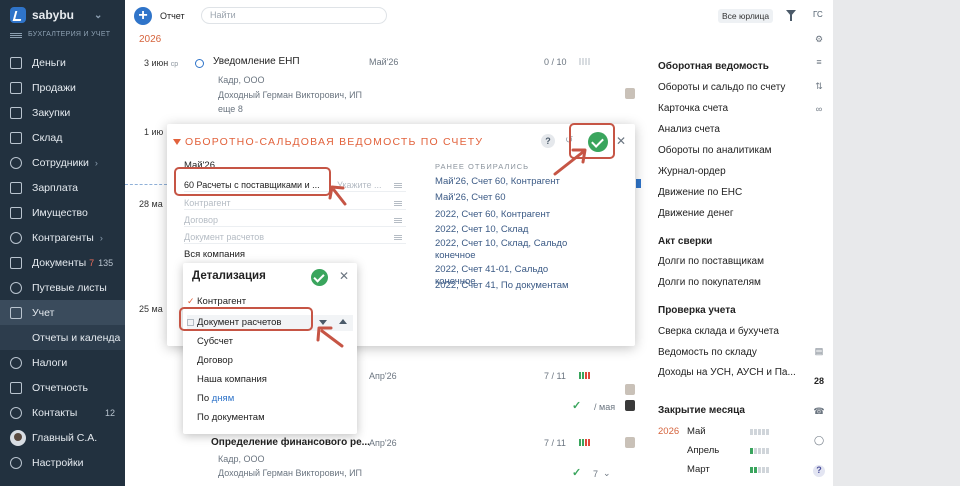 Image resolution: width=960 pixels, height=486 pixels. Describe the element at coordinates (204, 398) in the screenshot. I see `option-text: По` at that location.